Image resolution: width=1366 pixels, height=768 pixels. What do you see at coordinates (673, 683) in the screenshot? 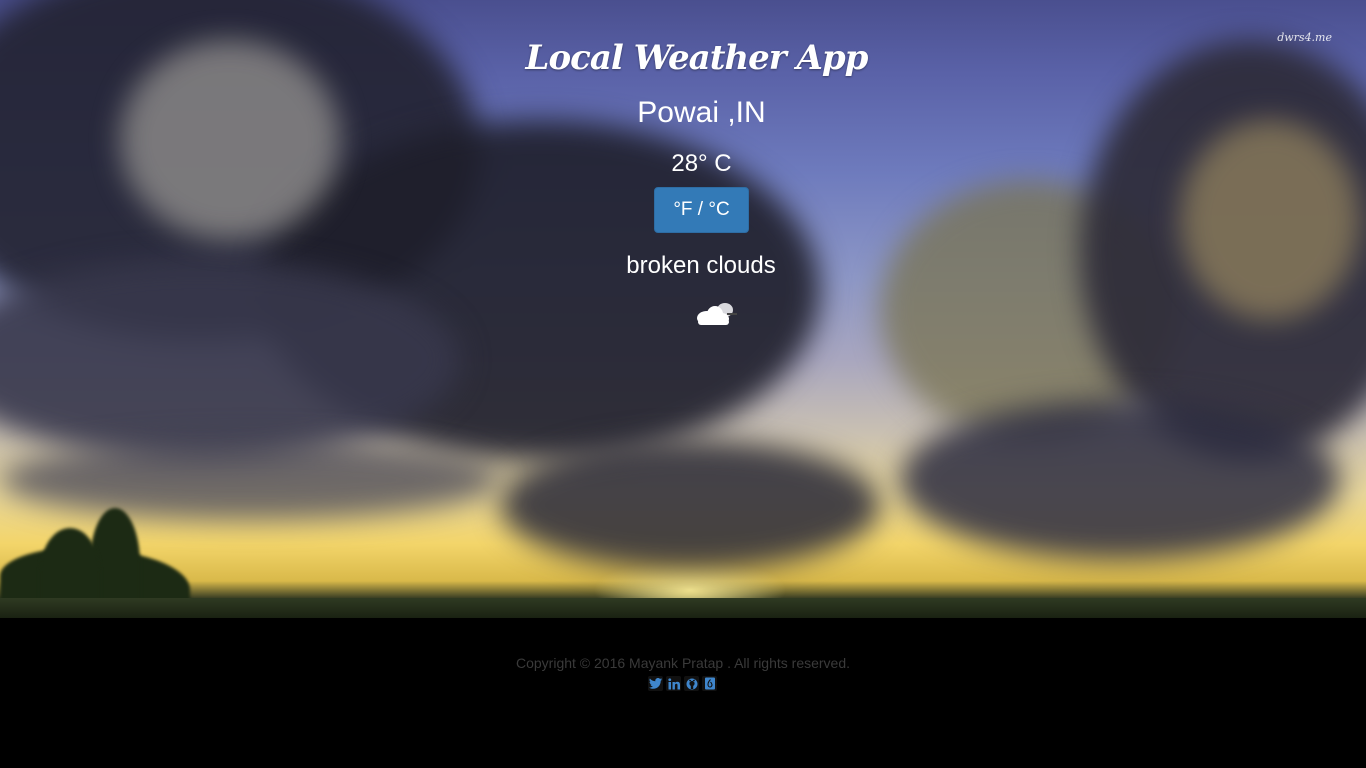
I see `linkedin-icon` at bounding box center [673, 683].